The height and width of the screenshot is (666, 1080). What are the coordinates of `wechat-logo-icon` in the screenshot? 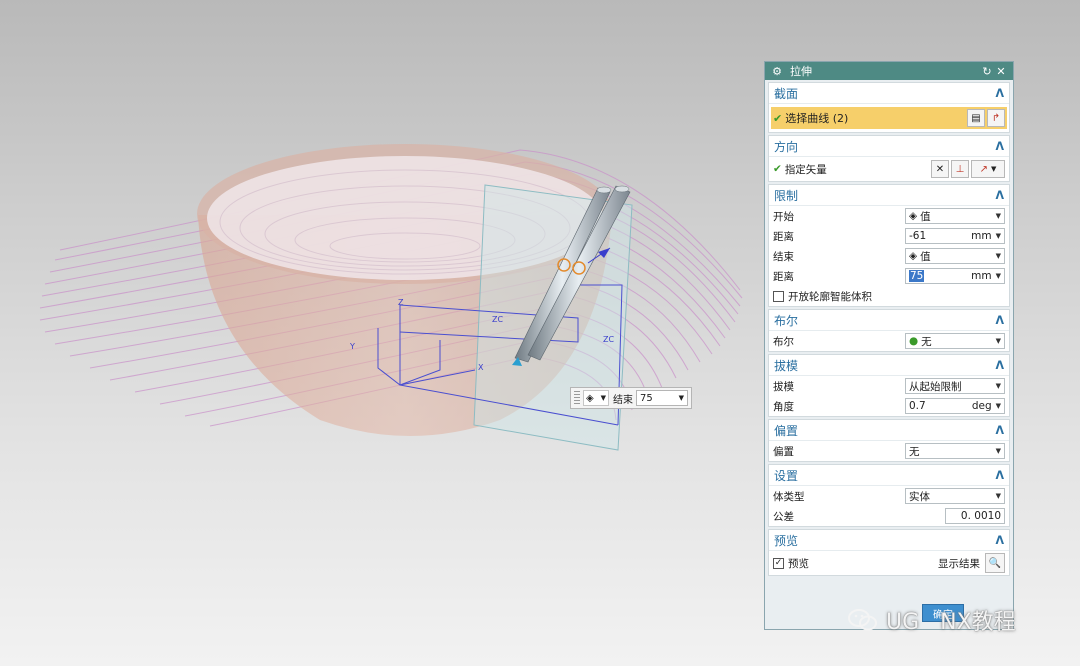 It's located at (862, 620).